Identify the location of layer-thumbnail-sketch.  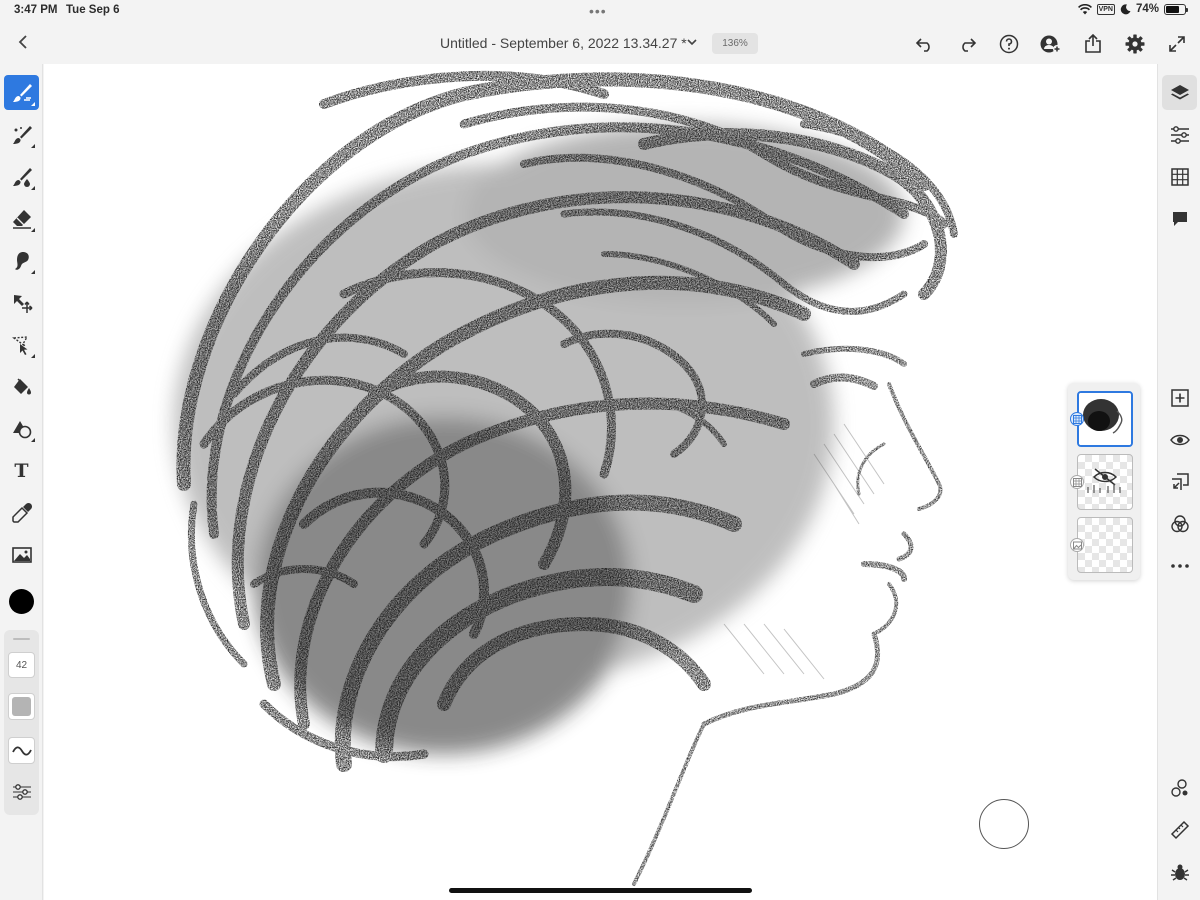
(1105, 419).